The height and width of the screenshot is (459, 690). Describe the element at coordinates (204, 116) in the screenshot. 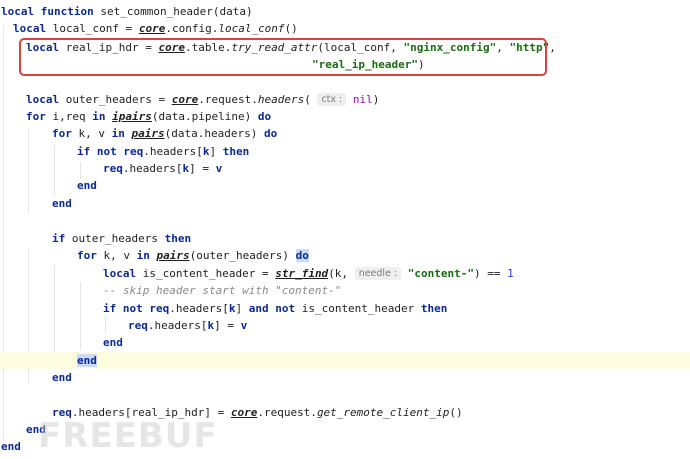

I see `code-text: (data.pipeline)` at that location.